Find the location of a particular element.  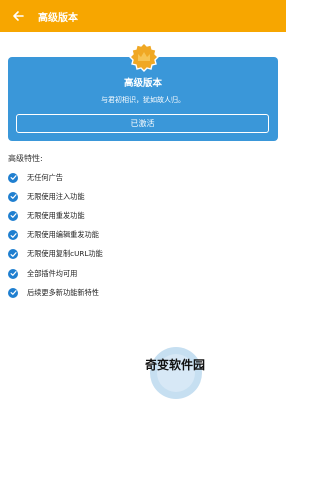

page-title: 高级版本 is located at coordinates (58, 18).